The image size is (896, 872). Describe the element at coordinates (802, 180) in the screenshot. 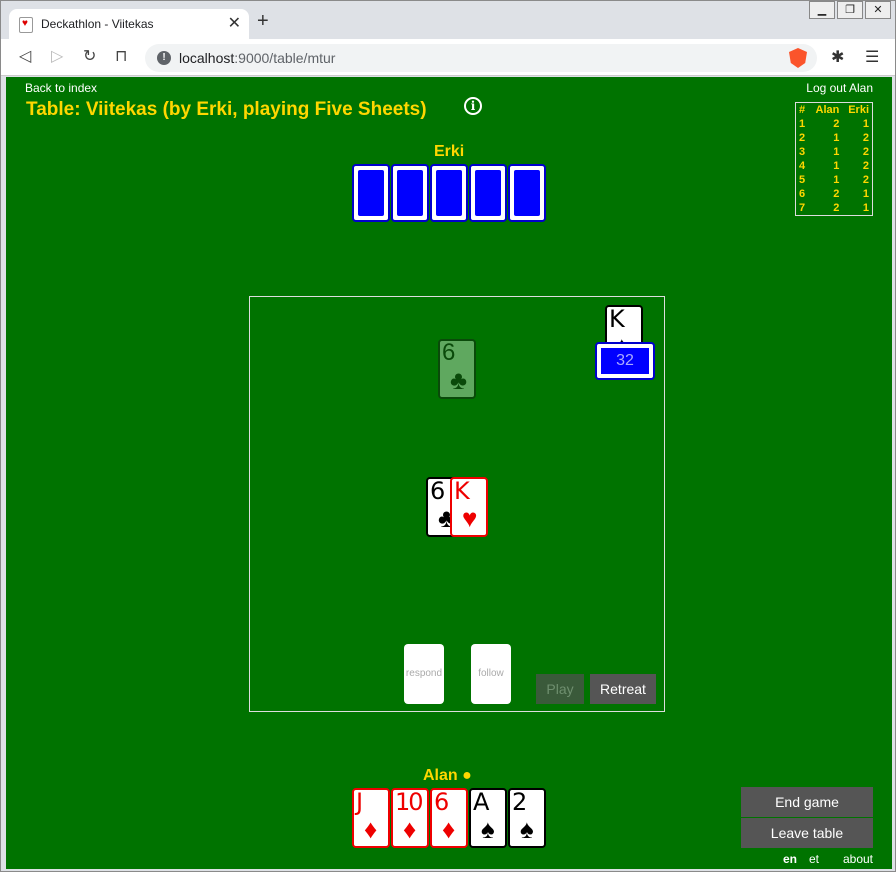

I see `score-cell: 5` at that location.